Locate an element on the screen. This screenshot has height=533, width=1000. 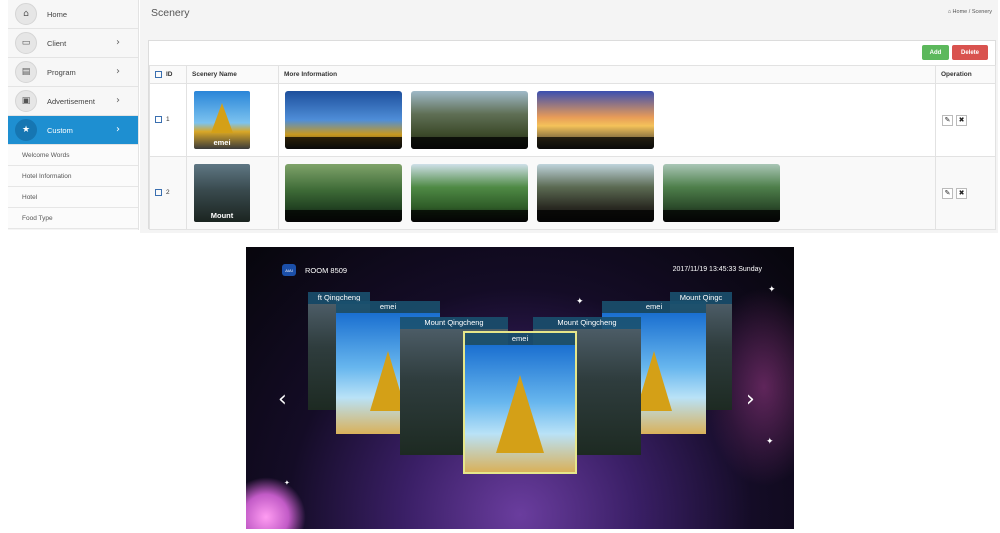
delete-button: Delete is located at coordinates (970, 52).